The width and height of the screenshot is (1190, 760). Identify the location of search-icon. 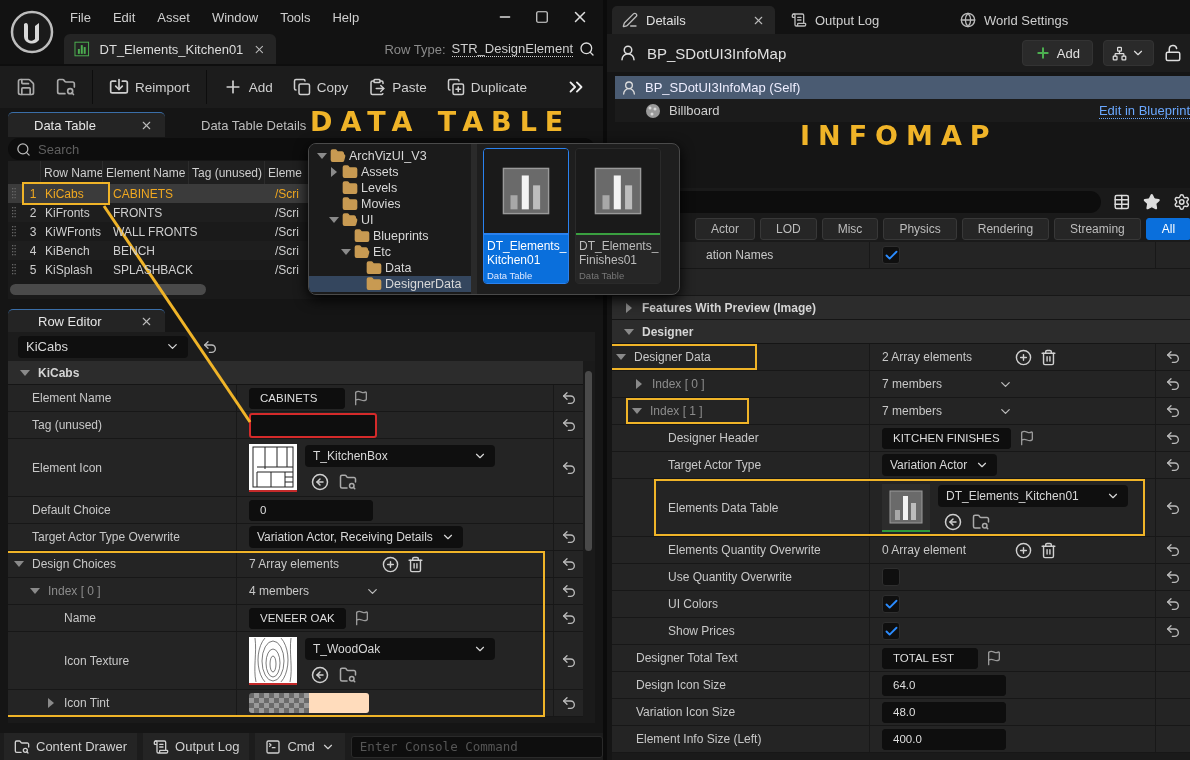
(587, 49).